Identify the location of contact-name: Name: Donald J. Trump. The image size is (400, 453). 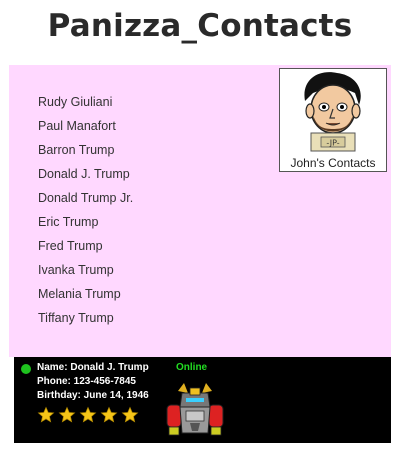
(93, 367).